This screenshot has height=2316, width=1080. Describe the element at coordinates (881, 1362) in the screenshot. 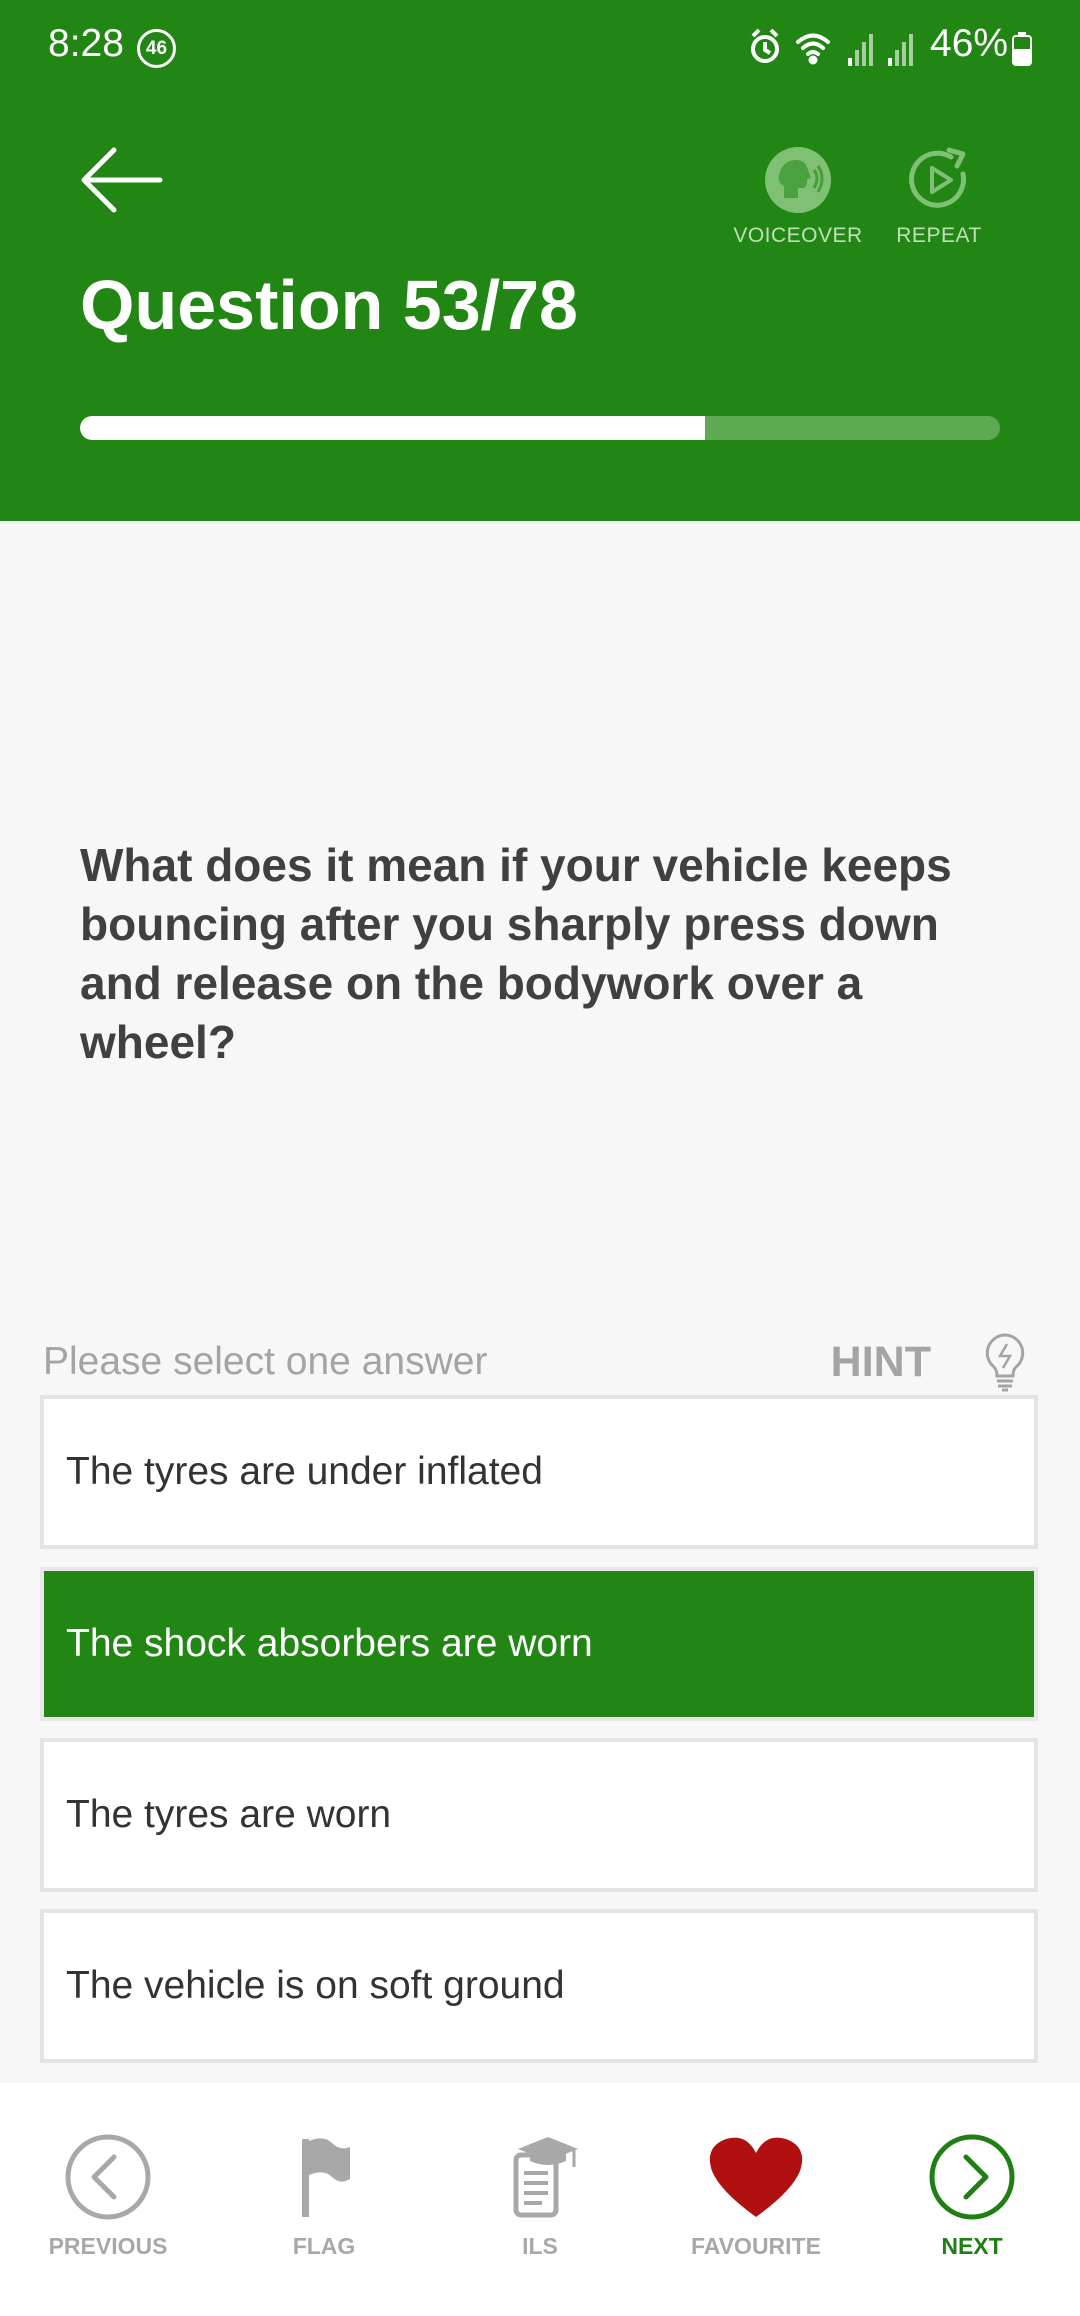

I see `hint-button: HINT` at that location.